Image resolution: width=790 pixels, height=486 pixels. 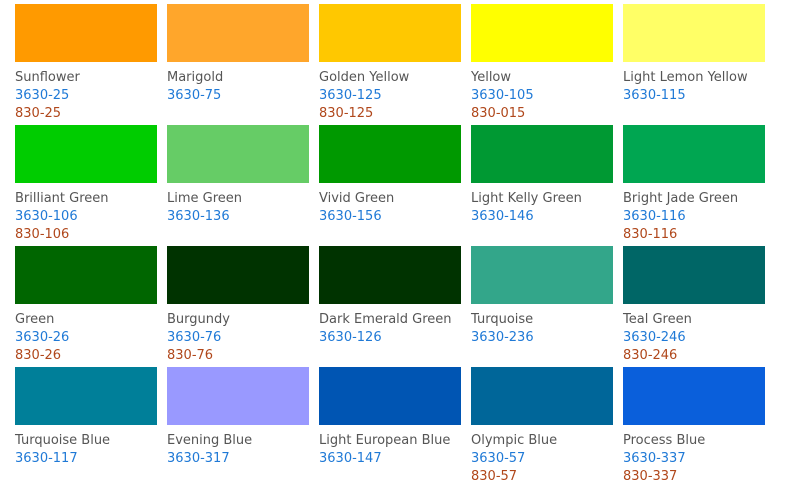 I want to click on color-card: Process Blue 3630-337 830-337, so click(x=699, y=425).